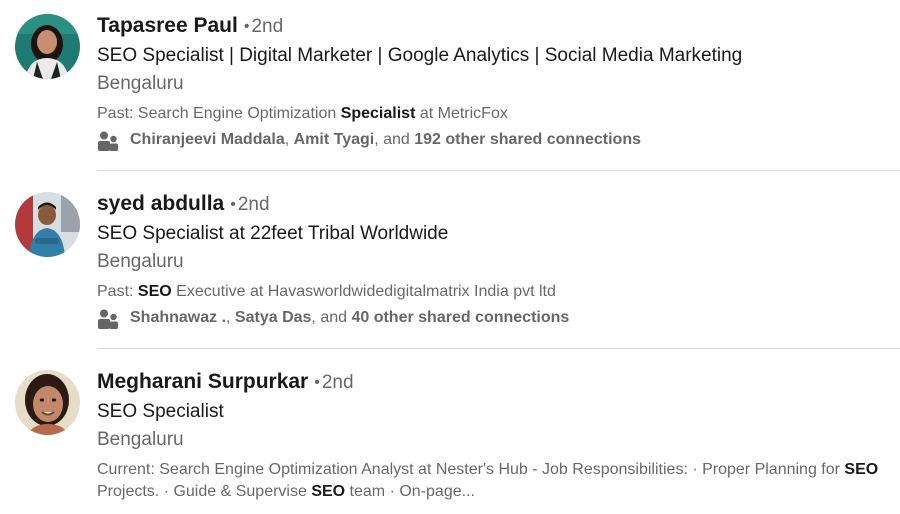  Describe the element at coordinates (527, 139) in the screenshot. I see `shared-connections-count-link: 192 other shared connections` at that location.